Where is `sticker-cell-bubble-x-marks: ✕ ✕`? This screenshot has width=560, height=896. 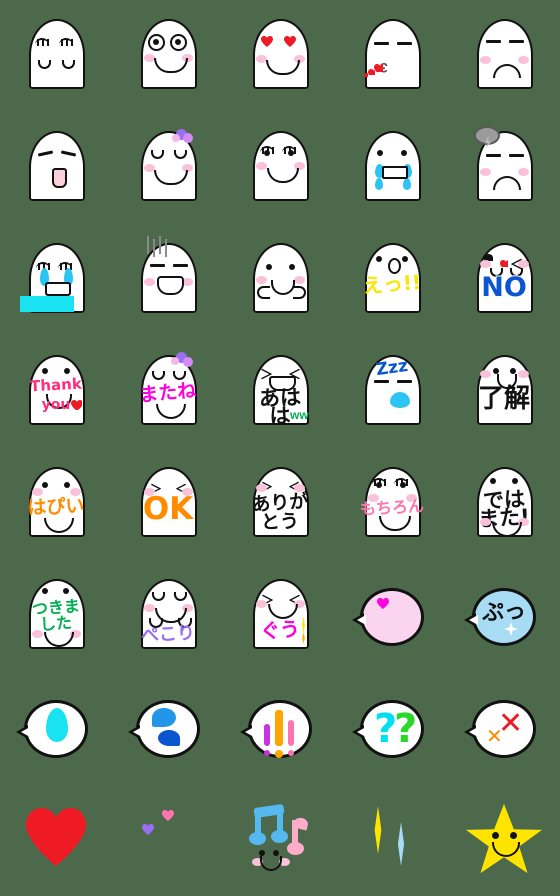
sticker-cell-bubble-x-marks: ✕ ✕ is located at coordinates (504, 728).